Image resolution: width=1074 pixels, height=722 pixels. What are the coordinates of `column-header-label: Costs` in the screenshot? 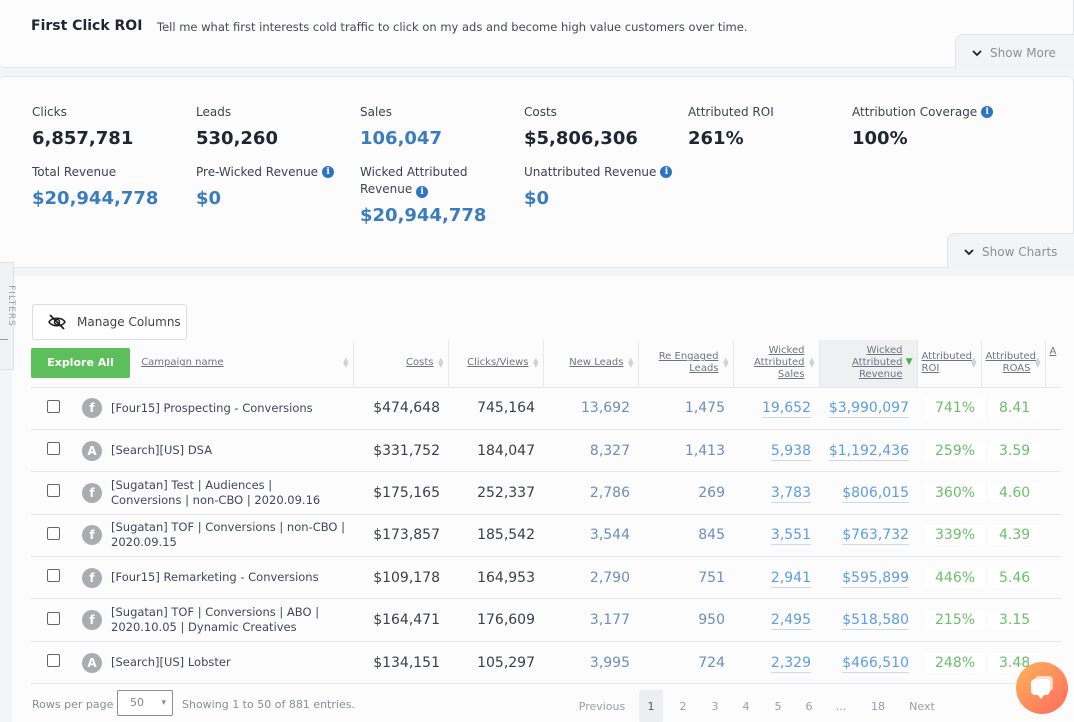 It's located at (419, 362).